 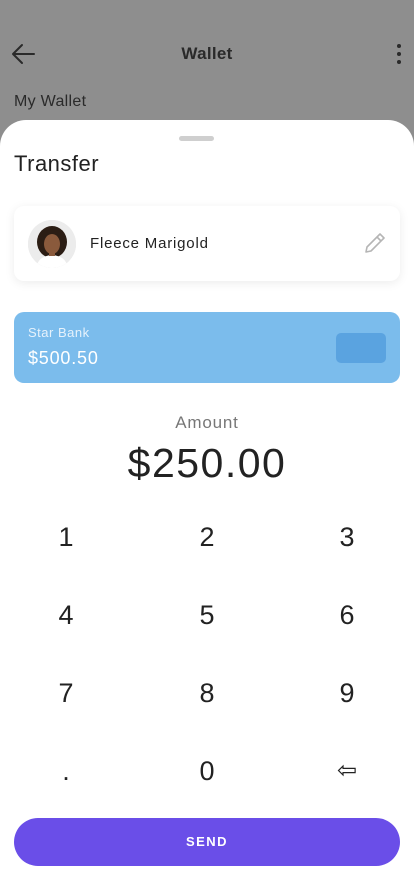 What do you see at coordinates (207, 771) in the screenshot?
I see `key-0: 0` at bounding box center [207, 771].